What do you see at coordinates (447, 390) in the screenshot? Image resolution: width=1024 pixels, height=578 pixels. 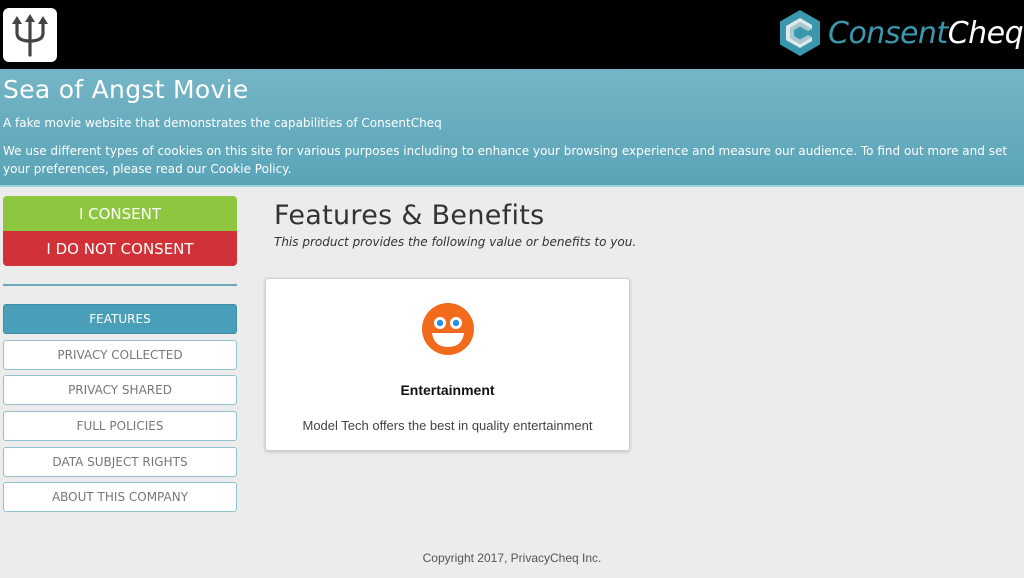 I see `benefit-title: Entertainment` at bounding box center [447, 390].